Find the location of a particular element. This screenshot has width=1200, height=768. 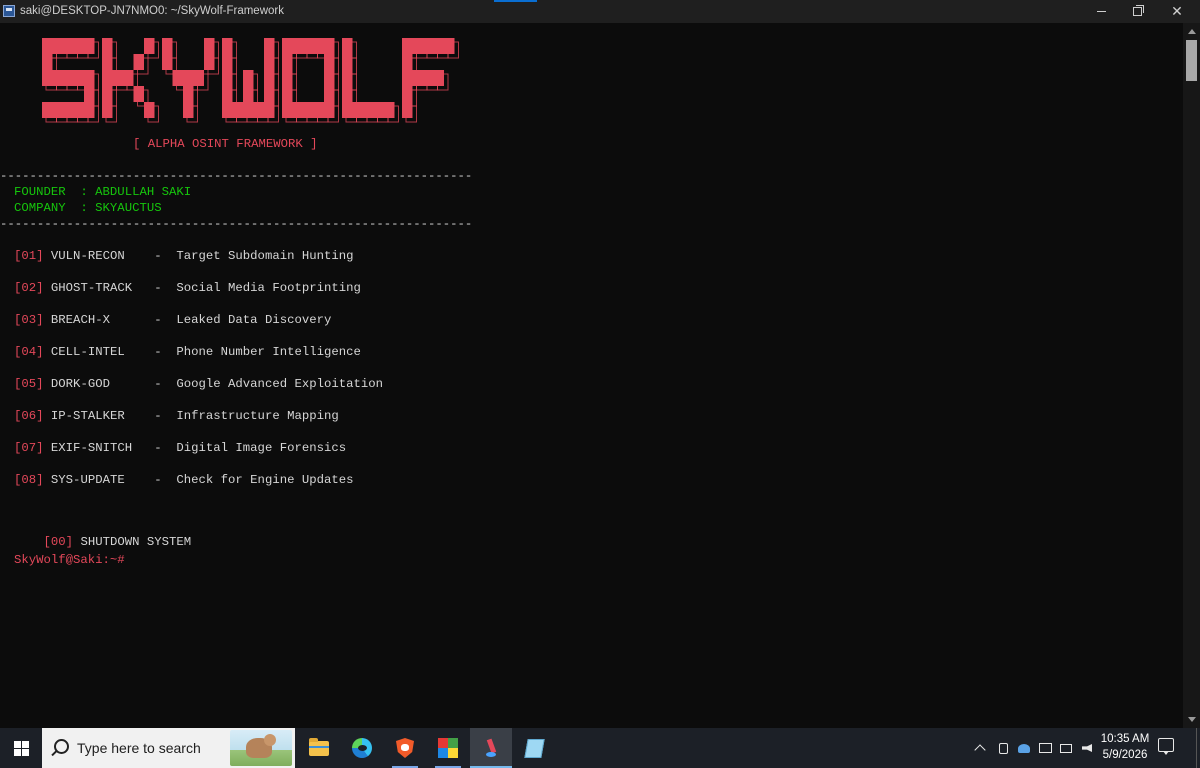

menu-name: IP-STALKER is located at coordinates (95, 416).